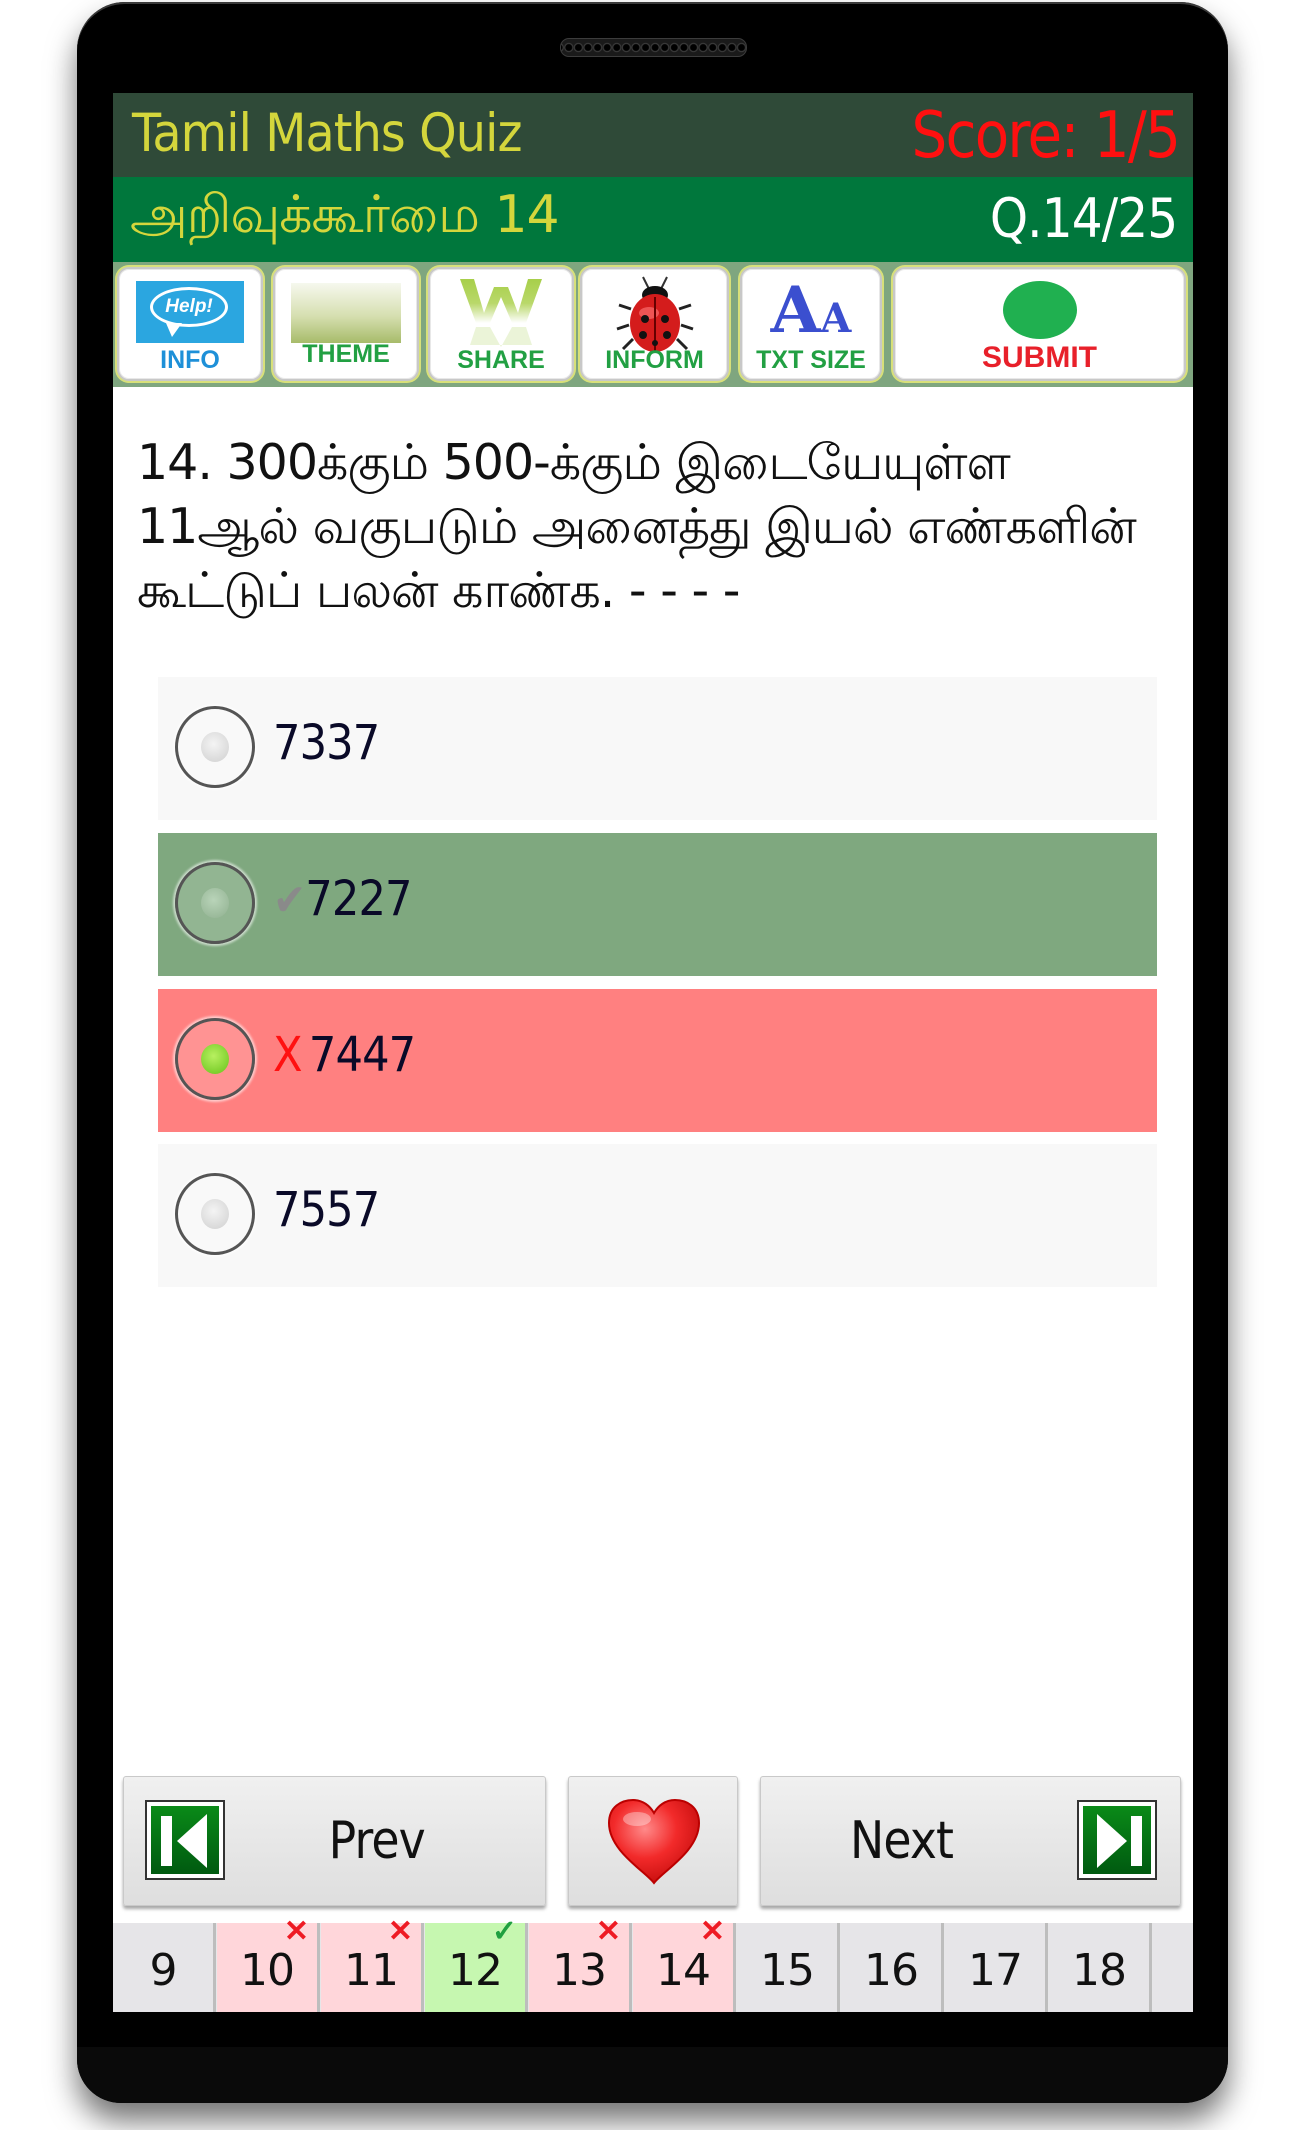 This screenshot has width=1305, height=2130. I want to click on section-bar: அறிவுக்கூர்மை 14 Q.14/25, so click(653, 219).